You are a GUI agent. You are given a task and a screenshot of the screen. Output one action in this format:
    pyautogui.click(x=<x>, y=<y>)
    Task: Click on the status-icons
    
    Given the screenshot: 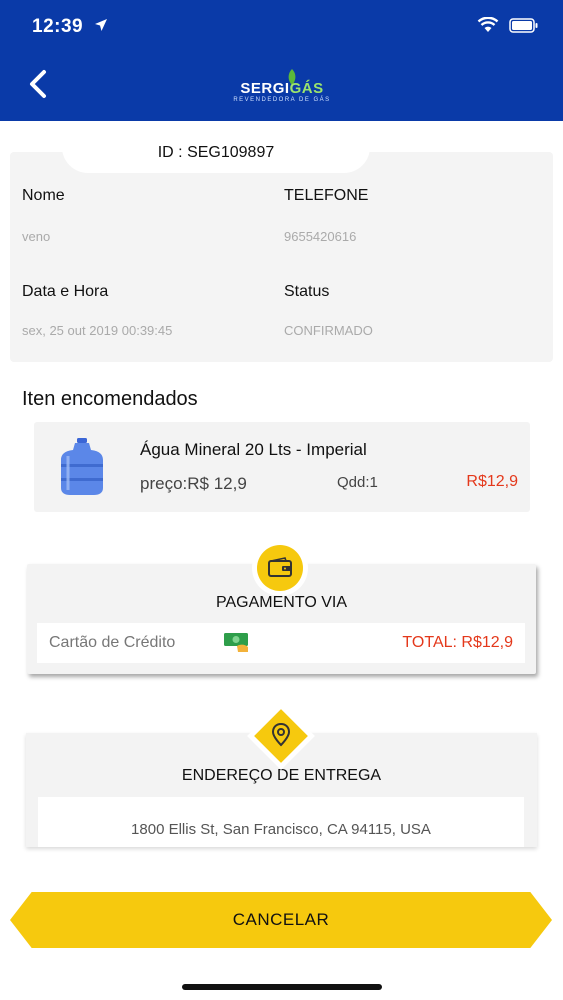 What is the action you would take?
    pyautogui.click(x=508, y=27)
    